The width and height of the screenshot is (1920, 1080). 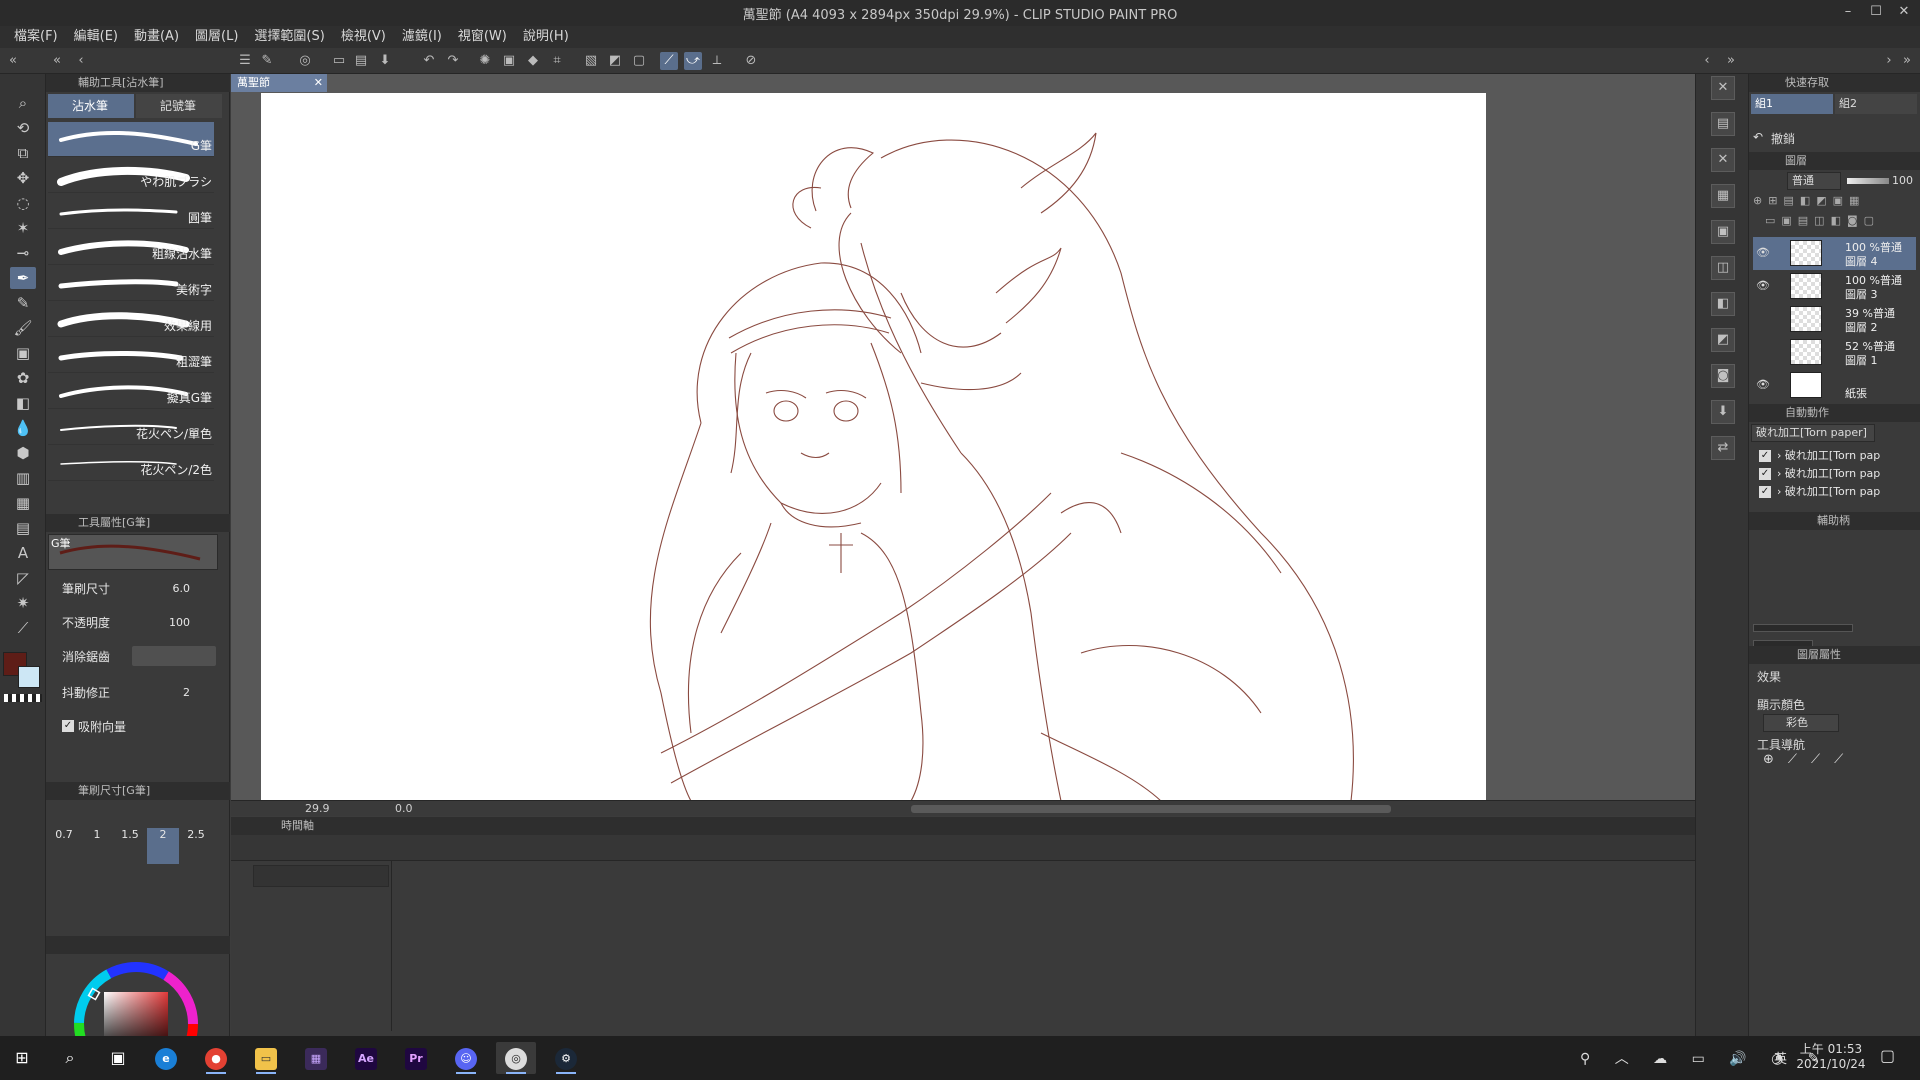 What do you see at coordinates (196, 846) in the screenshot?
I see `brush-size-cell: 2.5` at bounding box center [196, 846].